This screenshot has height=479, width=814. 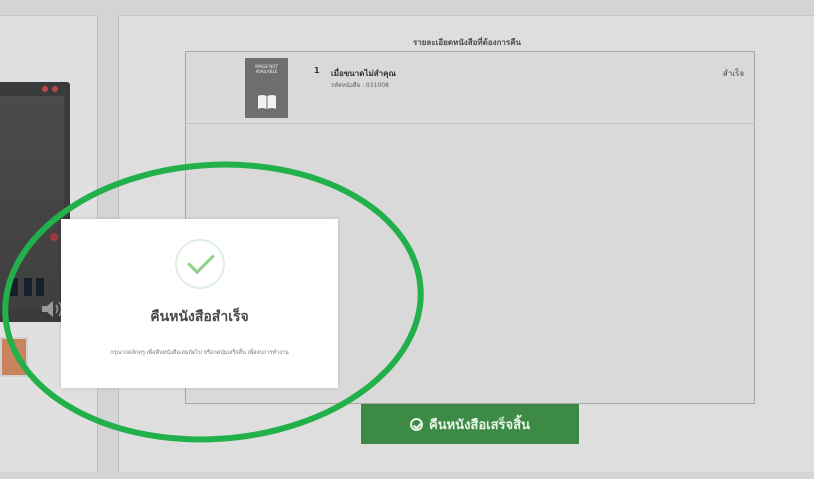 I want to click on book-cover: IMAGE NOT AVAILABLE, so click(x=266, y=88).